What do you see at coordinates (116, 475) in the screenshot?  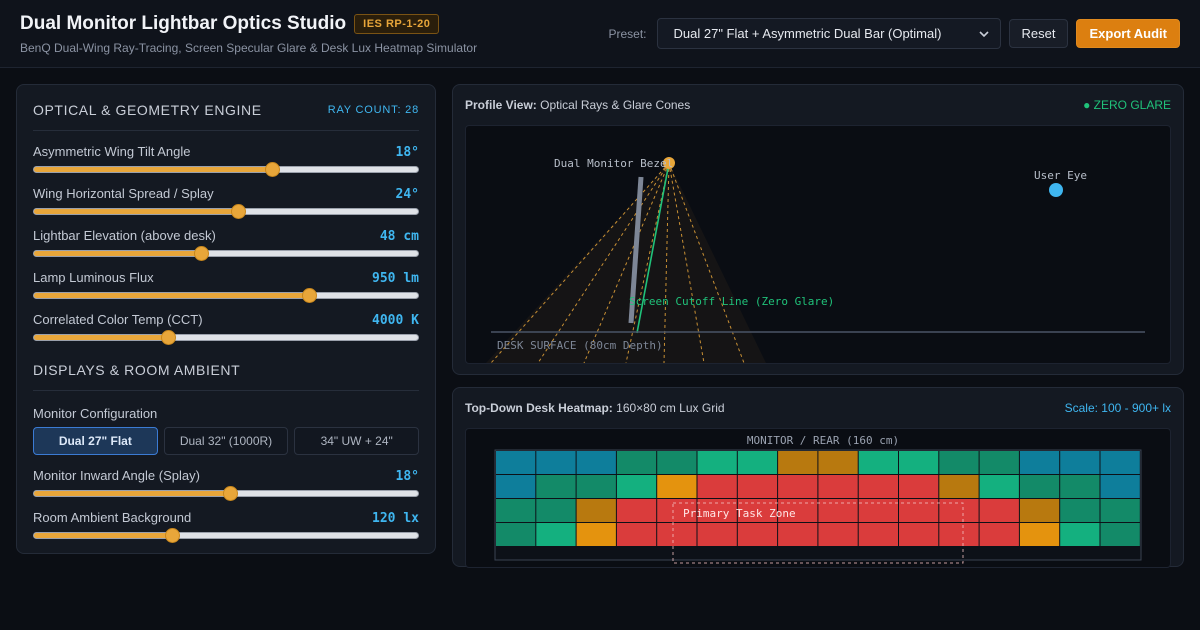 I see `slider-label: Monitor Inward Angle (Splay)` at bounding box center [116, 475].